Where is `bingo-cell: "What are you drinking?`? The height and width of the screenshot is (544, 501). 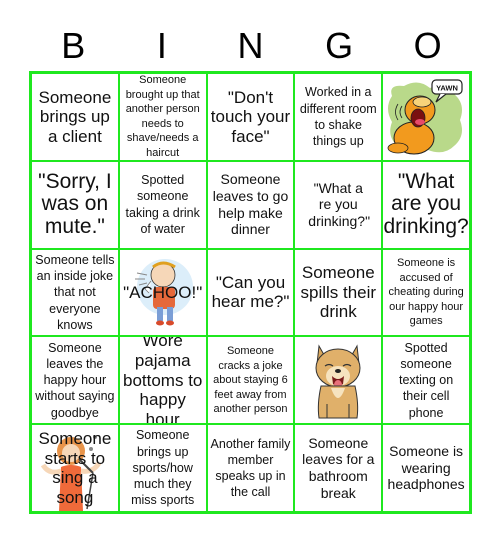 bingo-cell: "What are you drinking? is located at coordinates (426, 204).